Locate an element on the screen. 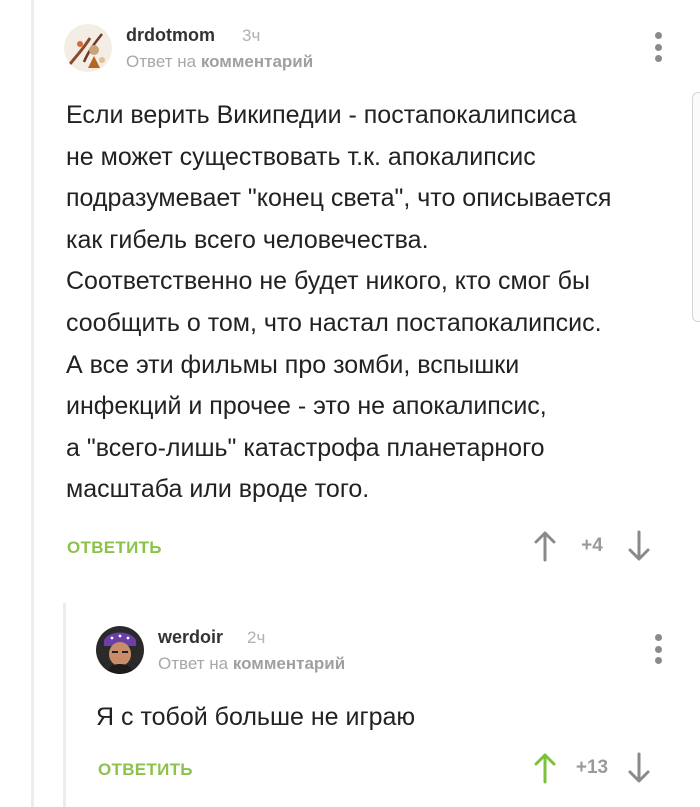  comment-line: как гибель всего человечества. is located at coordinates (247, 239).